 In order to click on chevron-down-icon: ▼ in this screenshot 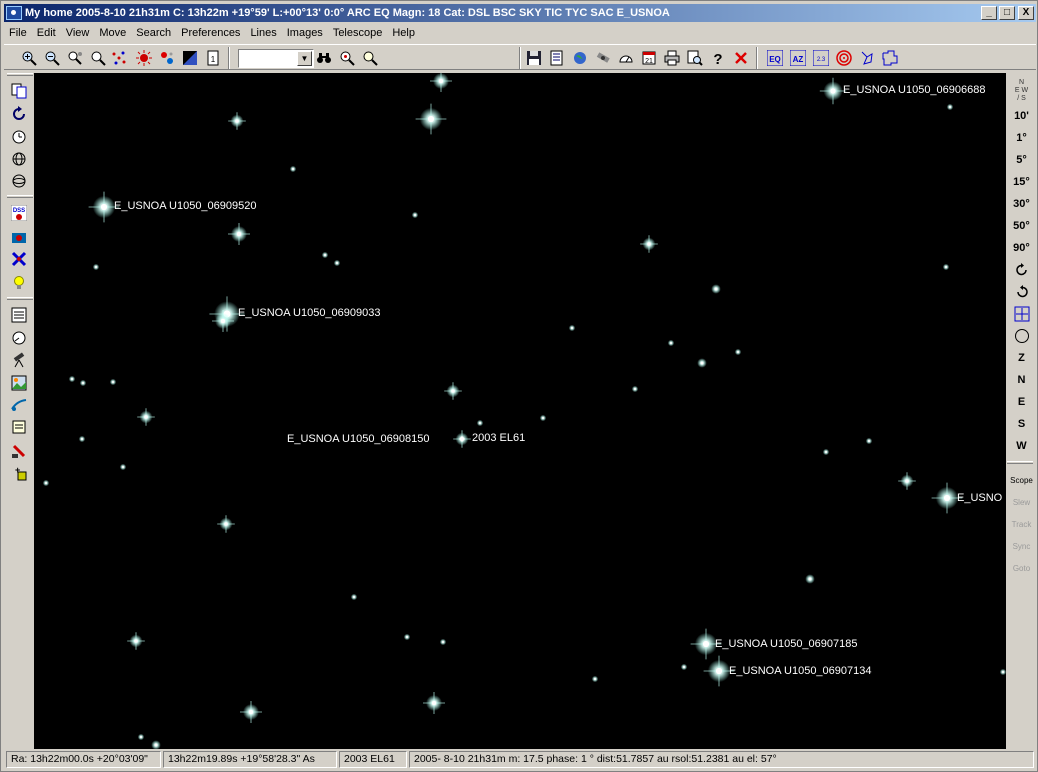, I will do `click(304, 58)`.